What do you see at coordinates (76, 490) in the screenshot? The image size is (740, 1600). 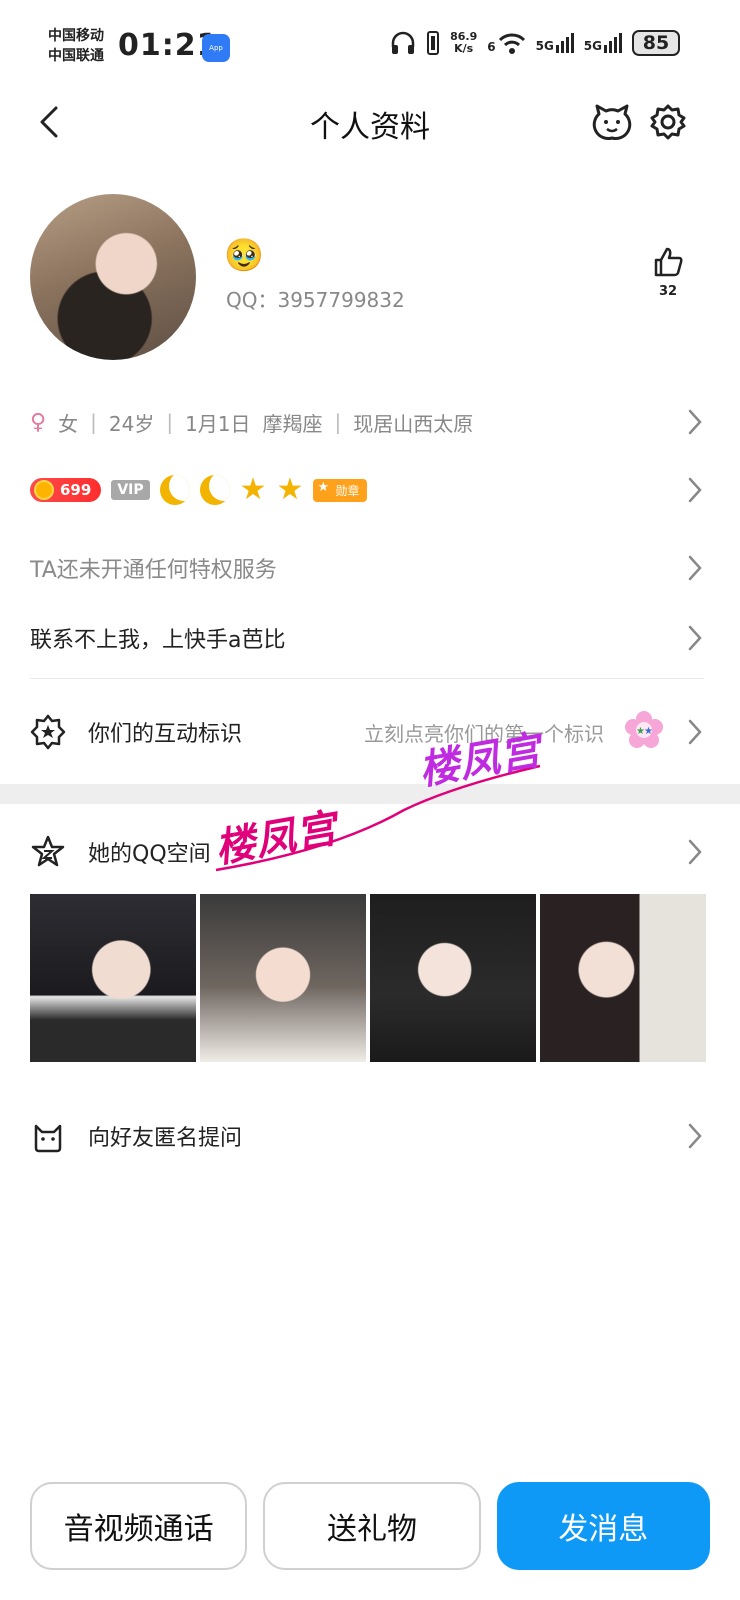 I see `level-value: 699` at bounding box center [76, 490].